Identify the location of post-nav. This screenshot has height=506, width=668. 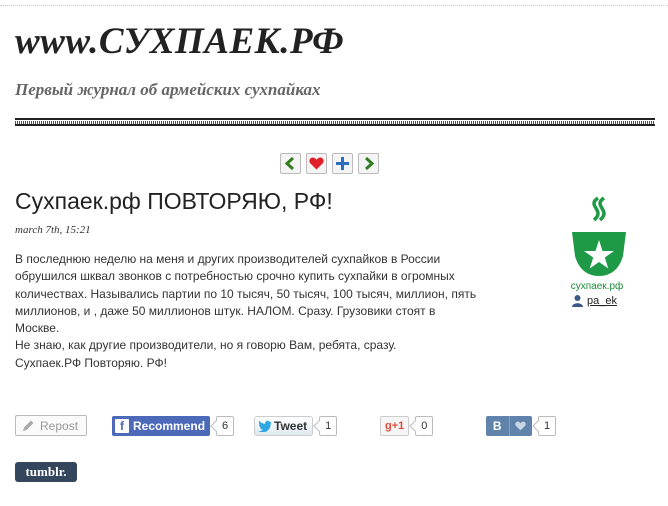
(329, 163).